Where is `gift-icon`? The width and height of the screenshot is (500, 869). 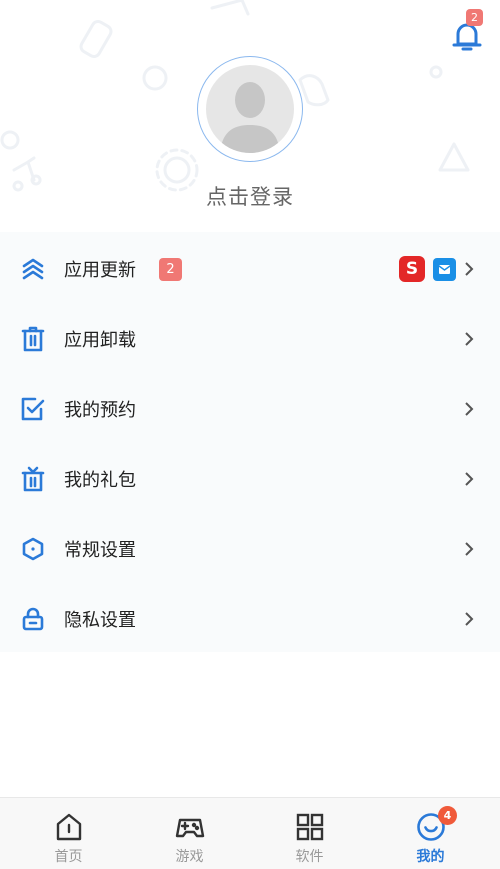
gift-icon is located at coordinates (33, 479).